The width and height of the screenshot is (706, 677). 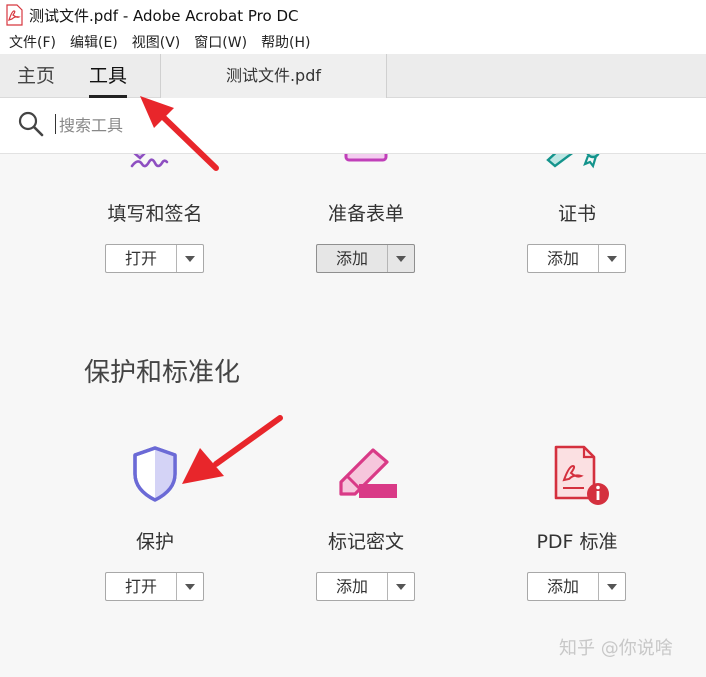 I want to click on prepare-form-dropdown, so click(x=401, y=258).